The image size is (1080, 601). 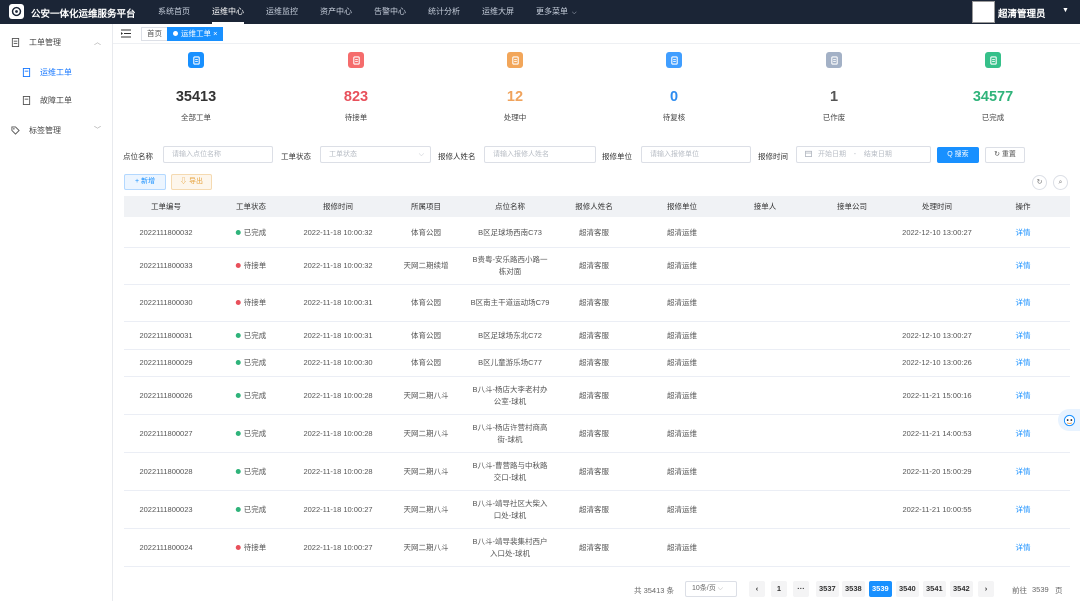 What do you see at coordinates (498, 12) in the screenshot?
I see `nav-item-6: 运维大屏` at bounding box center [498, 12].